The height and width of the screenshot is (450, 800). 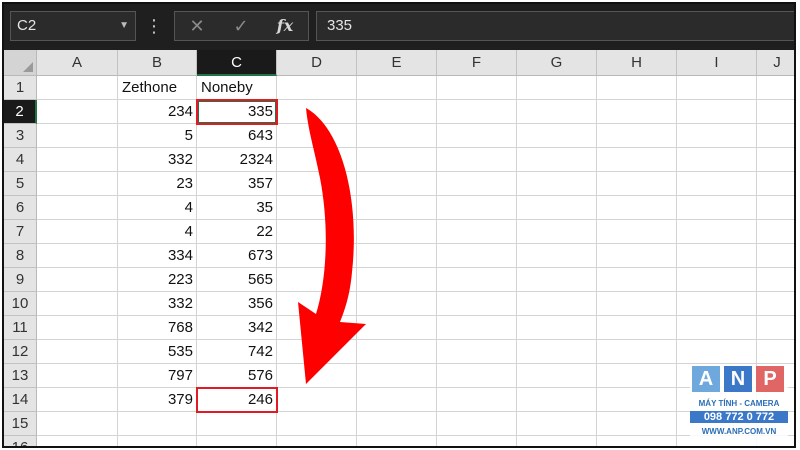 I want to click on formula-bar: C2 ▼ ⋮ ✕ ✓ fx 335, so click(x=399, y=27).